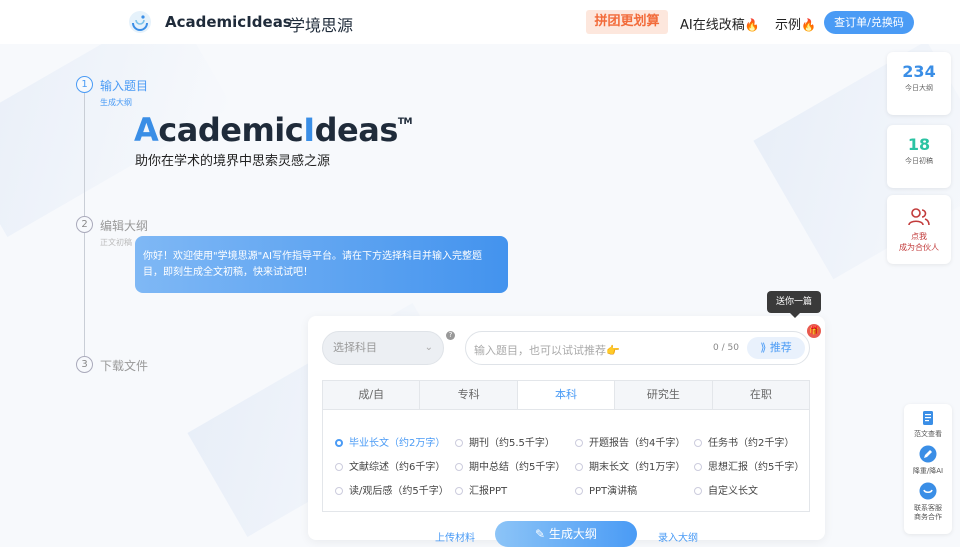 The height and width of the screenshot is (547, 960). What do you see at coordinates (919, 217) in the screenshot?
I see `users-icon` at bounding box center [919, 217].